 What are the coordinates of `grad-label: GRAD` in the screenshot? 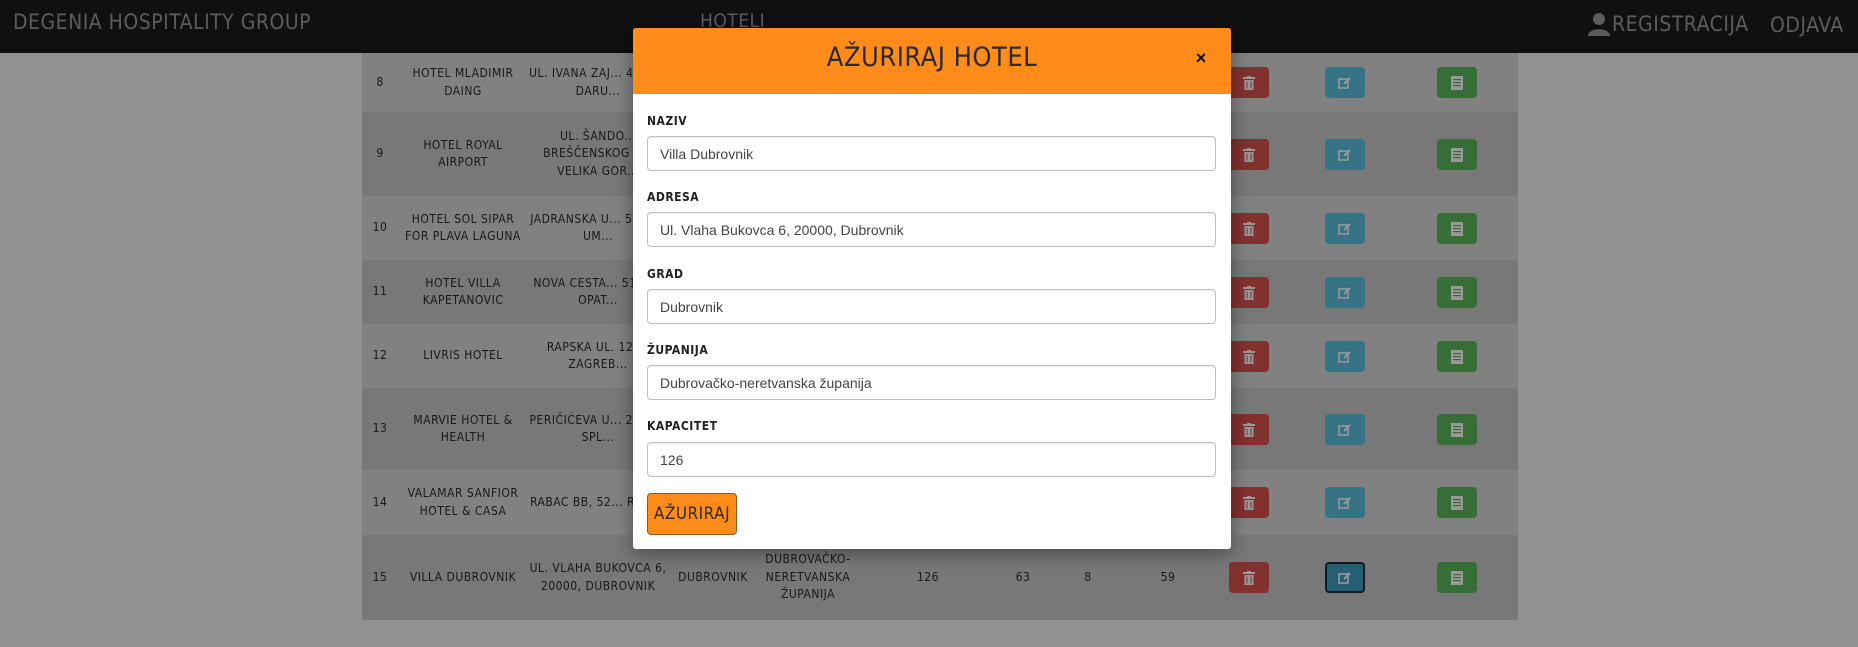 It's located at (665, 274).